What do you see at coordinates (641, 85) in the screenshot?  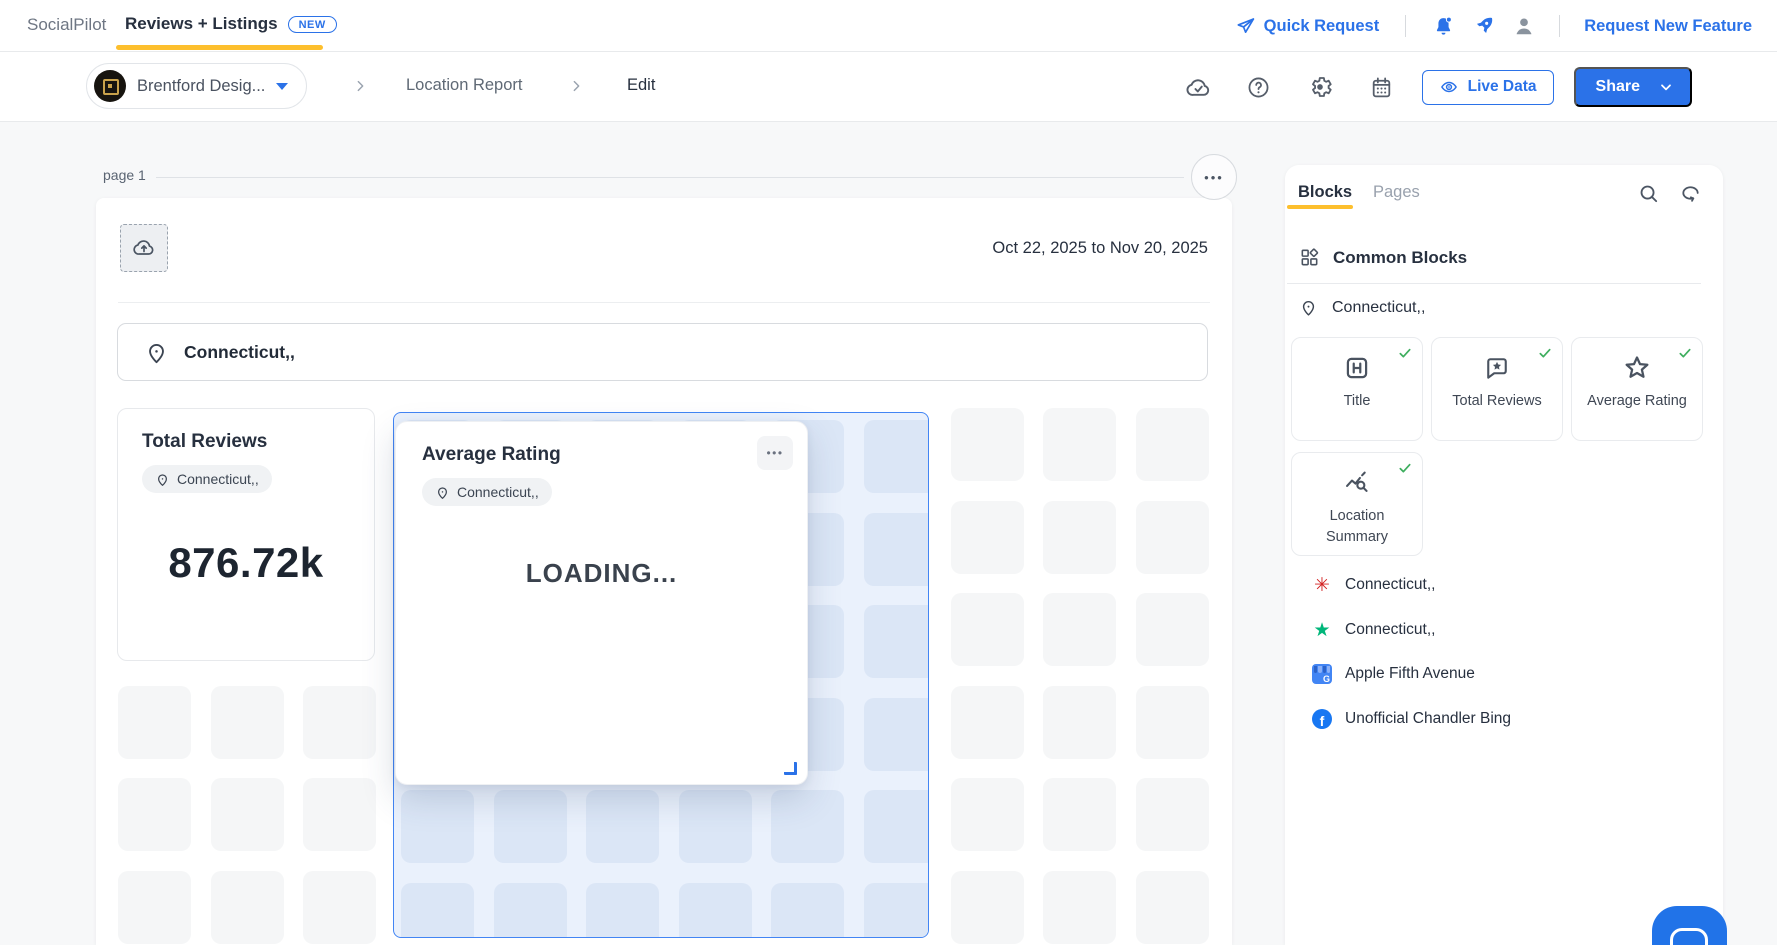 I see `breadcrumb-edit: Edit` at bounding box center [641, 85].